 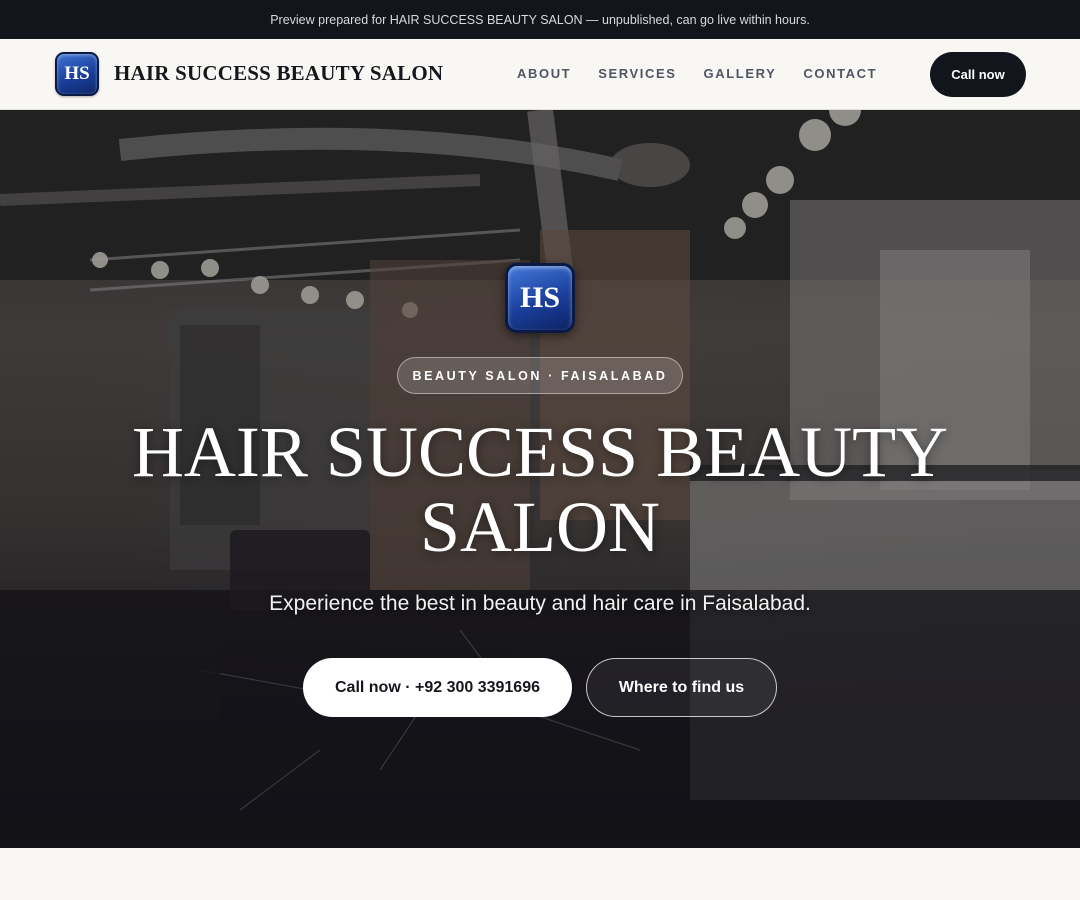 I want to click on hero-category-text: BEAUTY SALON · FAISALABAD, so click(x=540, y=375).